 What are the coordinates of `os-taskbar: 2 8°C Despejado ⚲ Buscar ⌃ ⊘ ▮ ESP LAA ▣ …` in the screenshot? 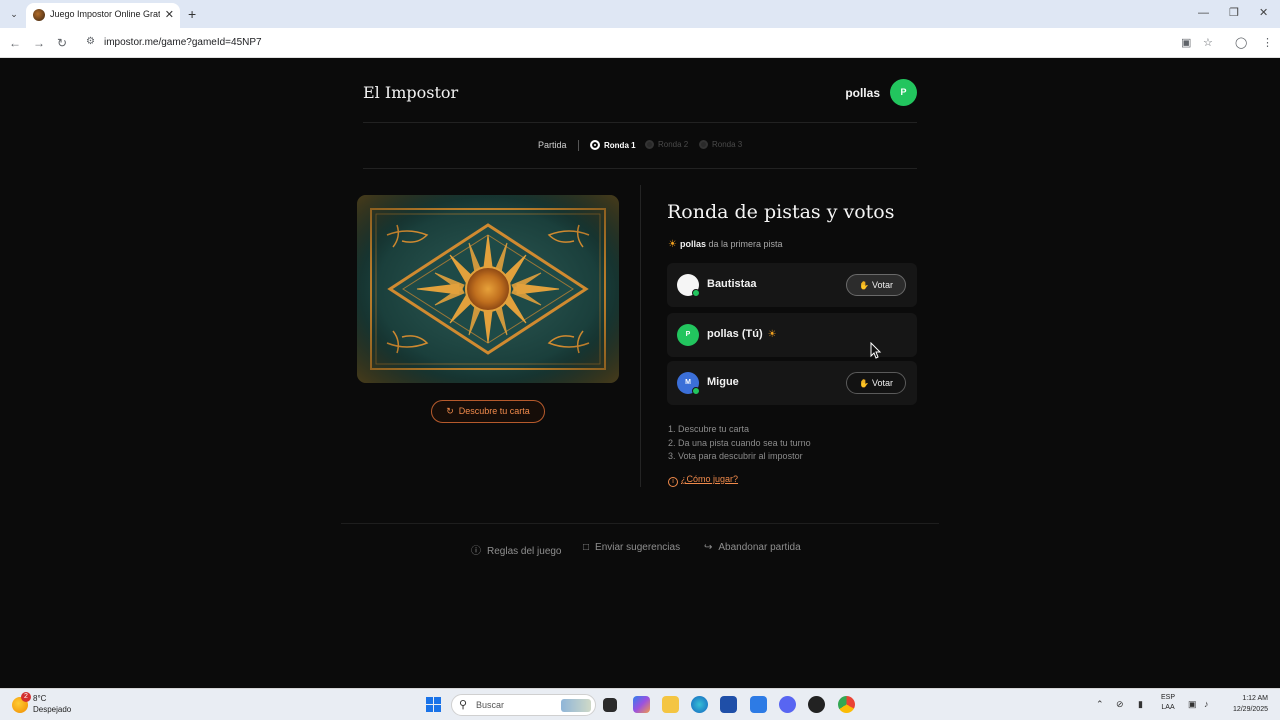 It's located at (640, 704).